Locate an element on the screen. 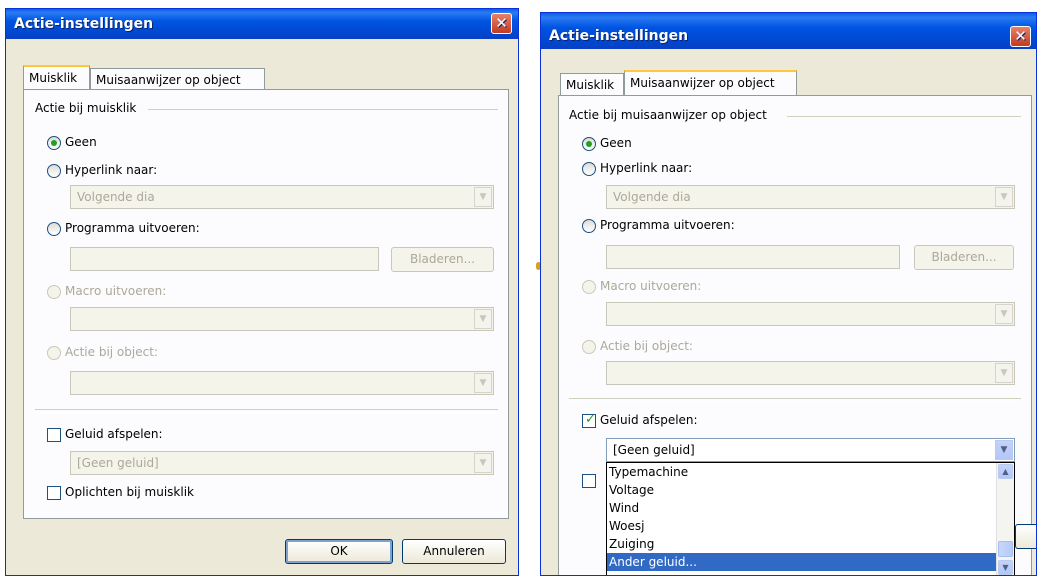 This screenshot has height=578, width=1043. right-radio-hyperlink is located at coordinates (589, 169).